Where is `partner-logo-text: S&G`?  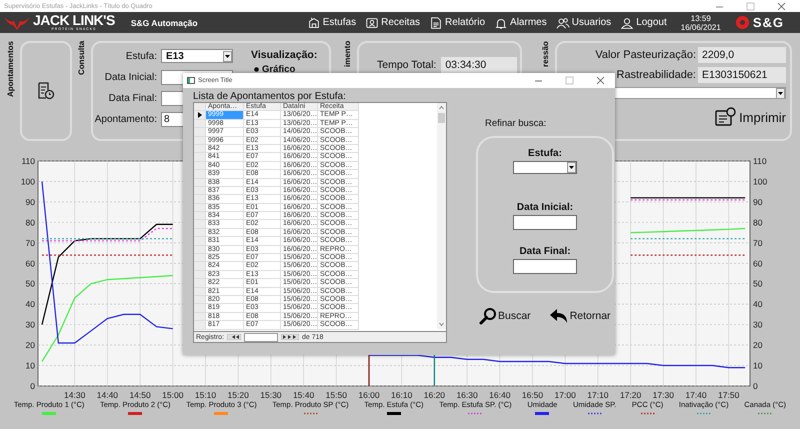 partner-logo-text: S&G is located at coordinates (768, 22).